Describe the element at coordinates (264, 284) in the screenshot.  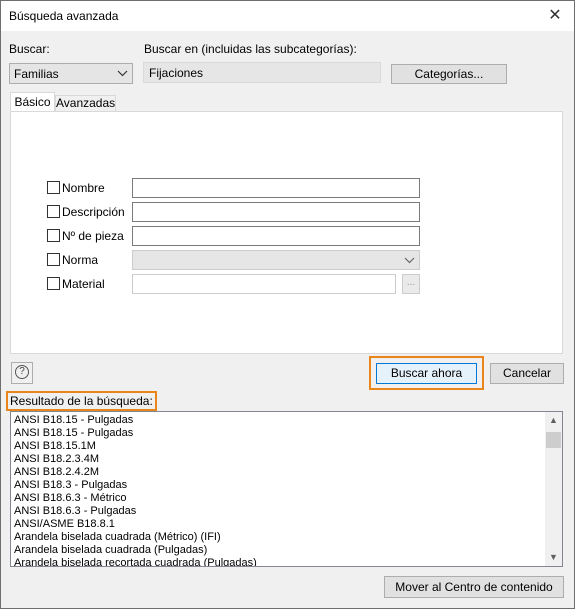
I see `material-input` at that location.